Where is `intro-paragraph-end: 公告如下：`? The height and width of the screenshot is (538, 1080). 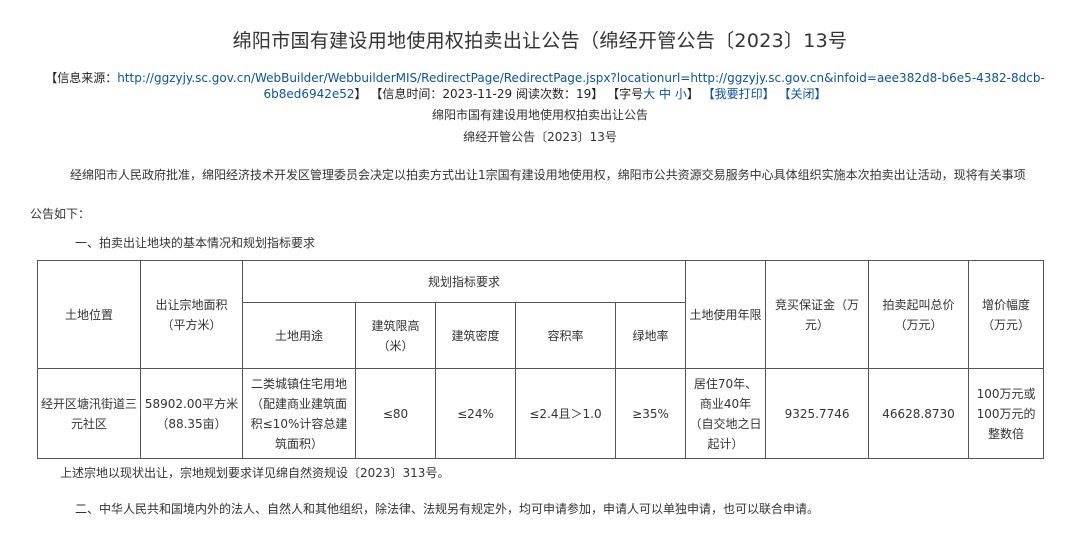 intro-paragraph-end: 公告如下： is located at coordinates (60, 214).